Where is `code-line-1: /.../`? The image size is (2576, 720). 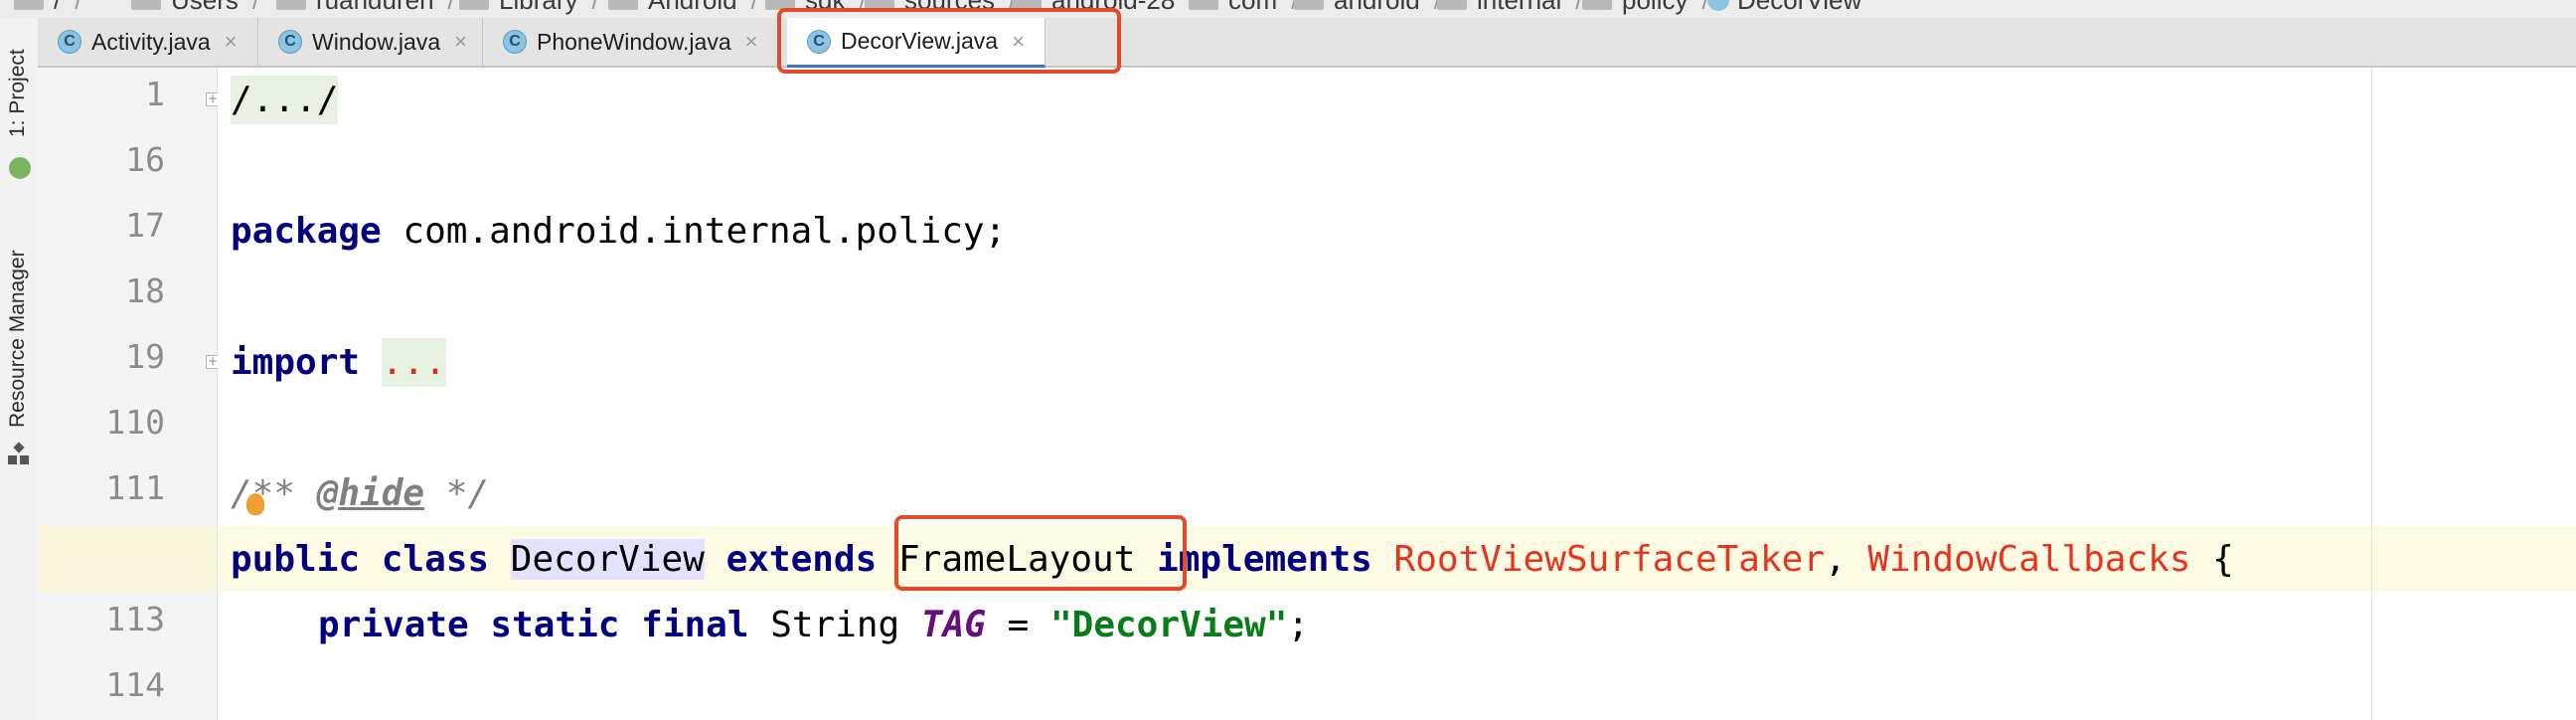 code-line-1: /.../ is located at coordinates (285, 100).